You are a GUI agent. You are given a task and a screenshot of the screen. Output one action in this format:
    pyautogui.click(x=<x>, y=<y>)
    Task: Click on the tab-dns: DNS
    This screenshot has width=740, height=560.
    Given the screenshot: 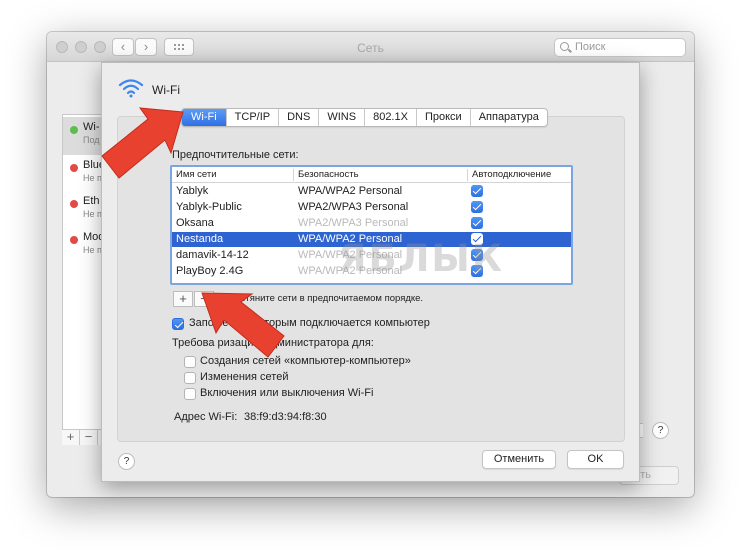 What is the action you would take?
    pyautogui.click(x=299, y=117)
    